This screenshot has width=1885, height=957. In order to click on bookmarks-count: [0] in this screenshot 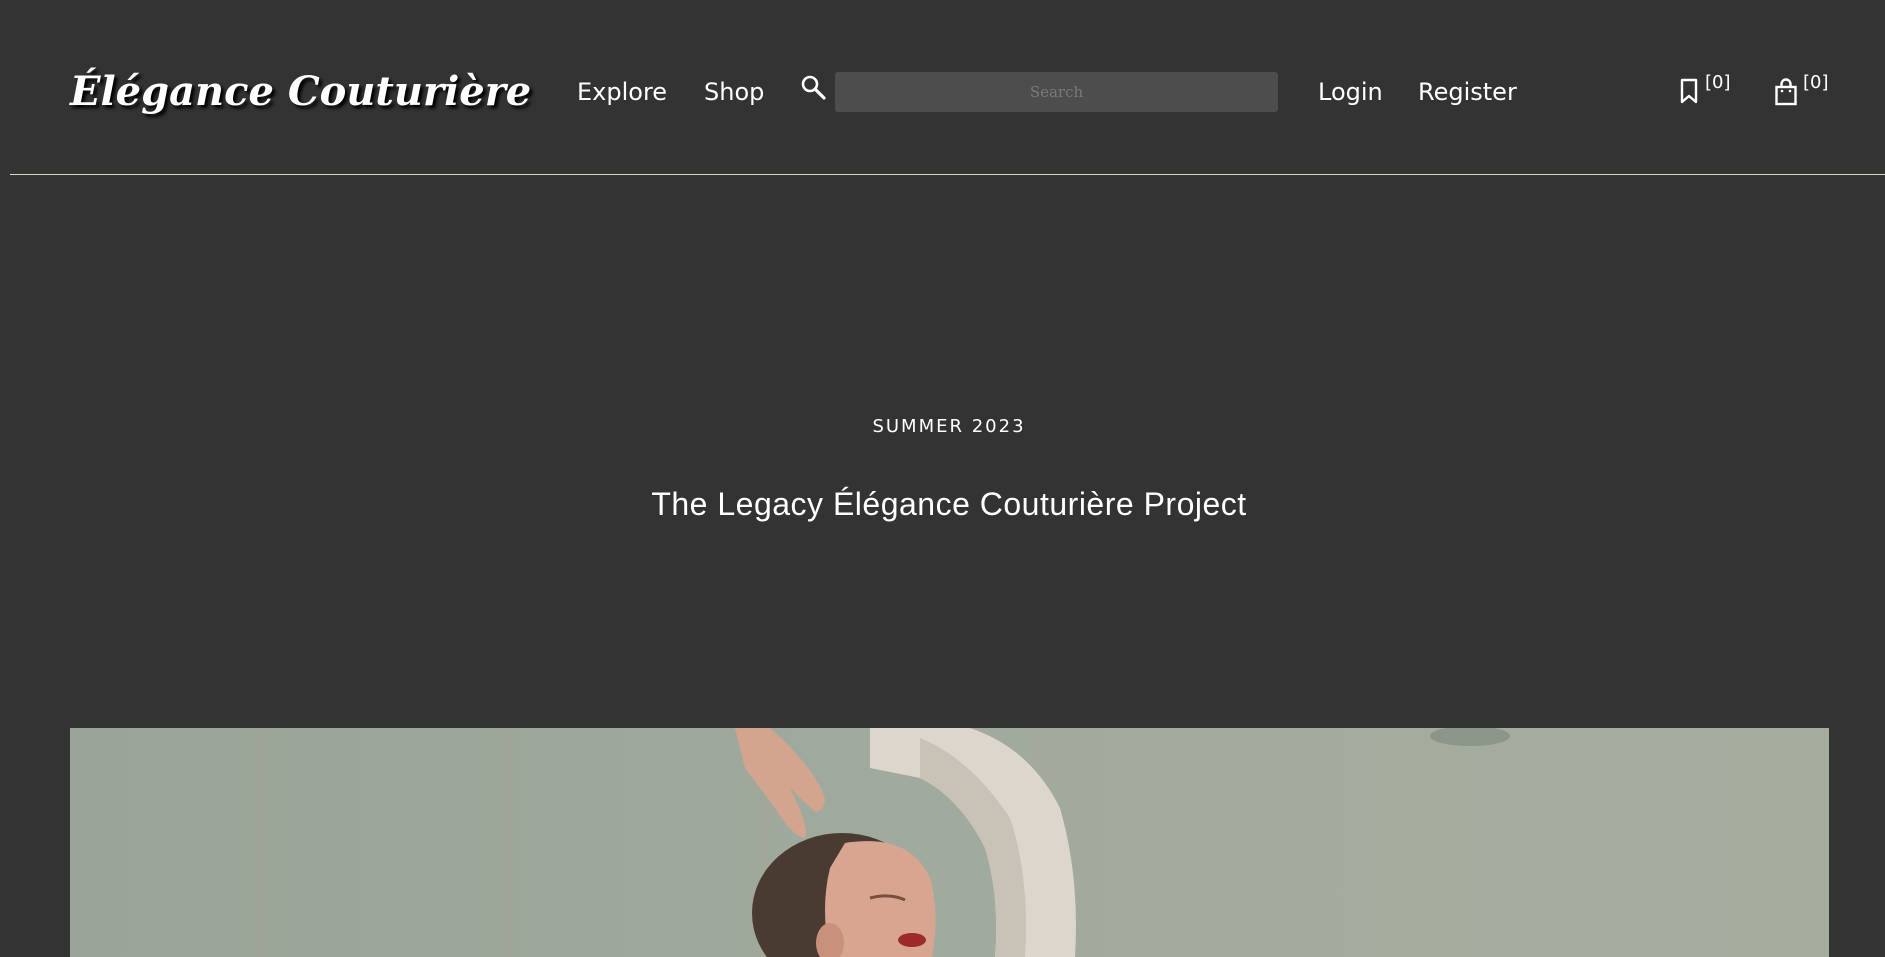, I will do `click(1718, 82)`.